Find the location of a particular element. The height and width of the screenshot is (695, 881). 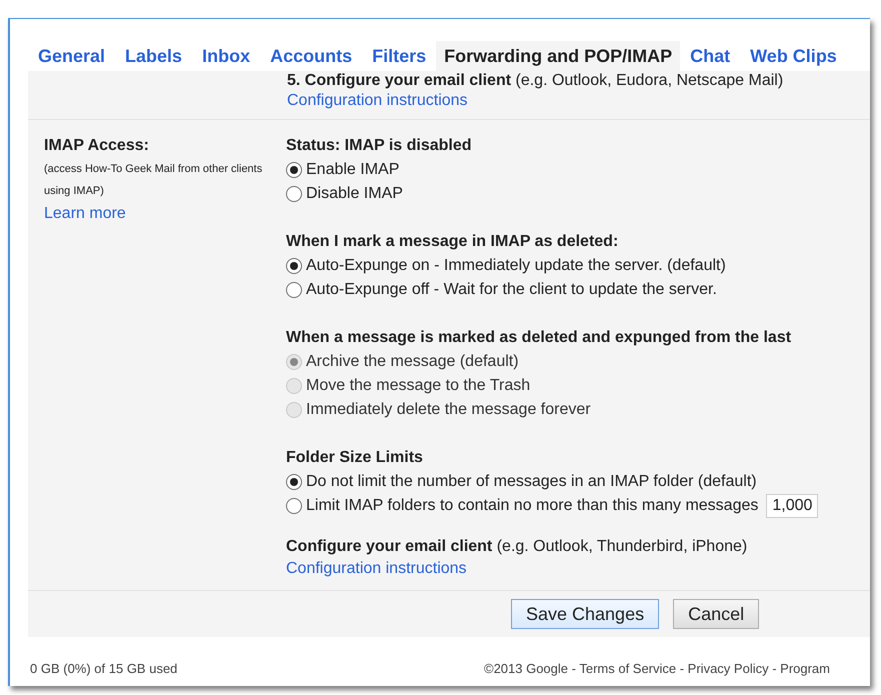

option-label: Do not limit the number of messages in an IMAP folder (default) is located at coordinates (531, 482).